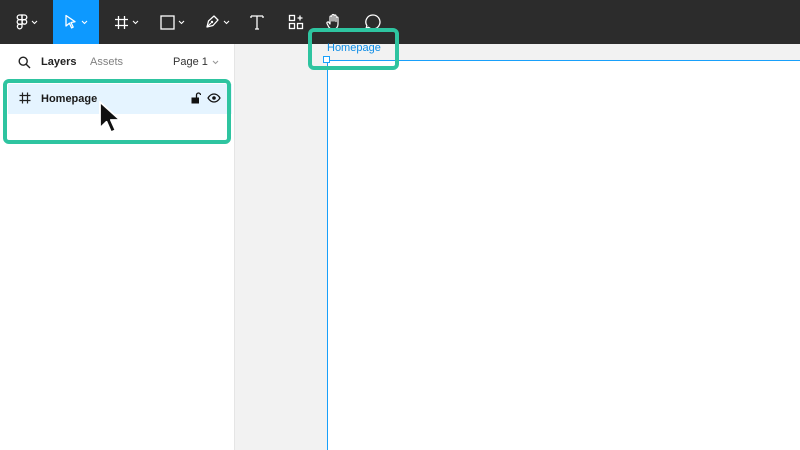 Image resolution: width=800 pixels, height=450 pixels. What do you see at coordinates (106, 62) in the screenshot?
I see `tab-assets: Assets` at bounding box center [106, 62].